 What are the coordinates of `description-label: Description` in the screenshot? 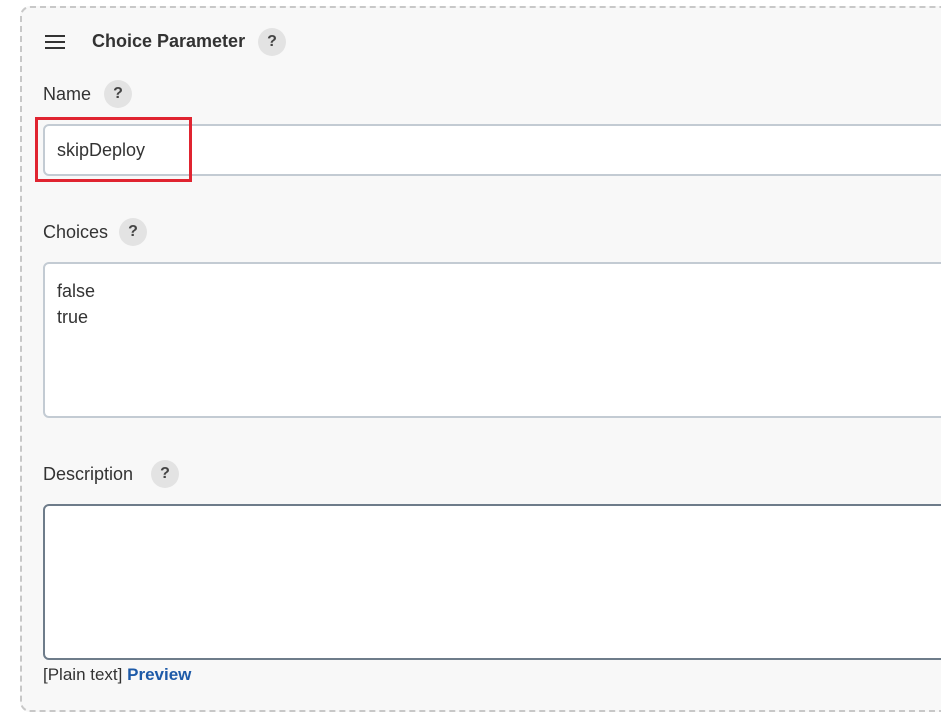 It's located at (88, 474).